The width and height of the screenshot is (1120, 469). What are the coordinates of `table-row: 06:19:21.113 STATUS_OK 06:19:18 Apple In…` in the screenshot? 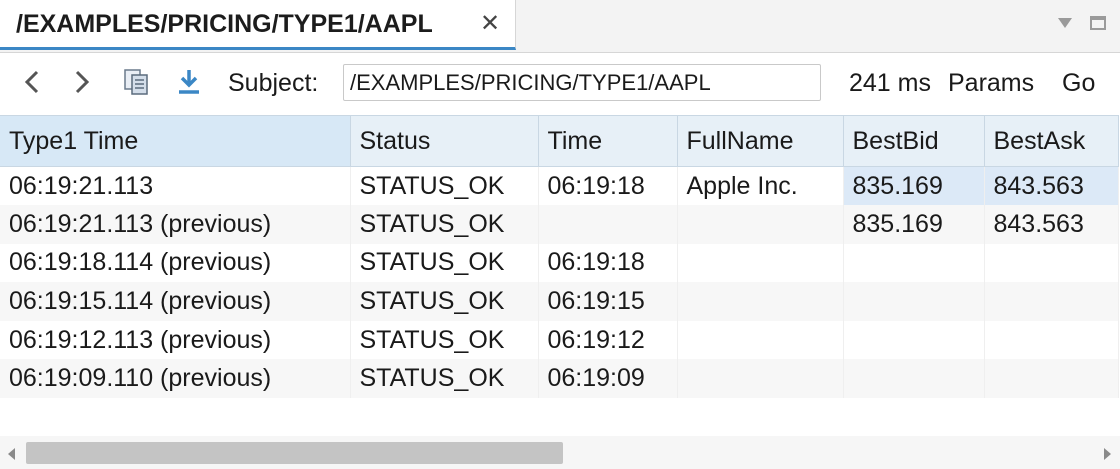 It's located at (559, 186).